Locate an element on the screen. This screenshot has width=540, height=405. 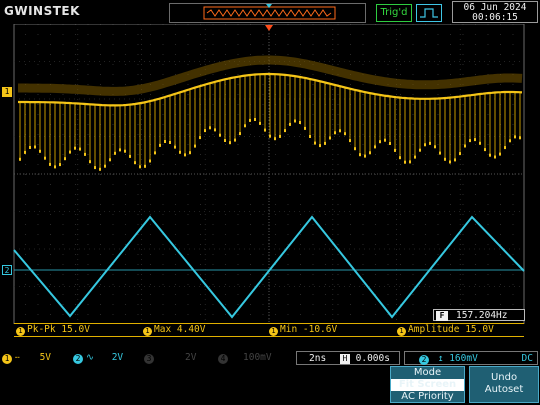
ch2-ground-marker: 2 is located at coordinates (7, 270).